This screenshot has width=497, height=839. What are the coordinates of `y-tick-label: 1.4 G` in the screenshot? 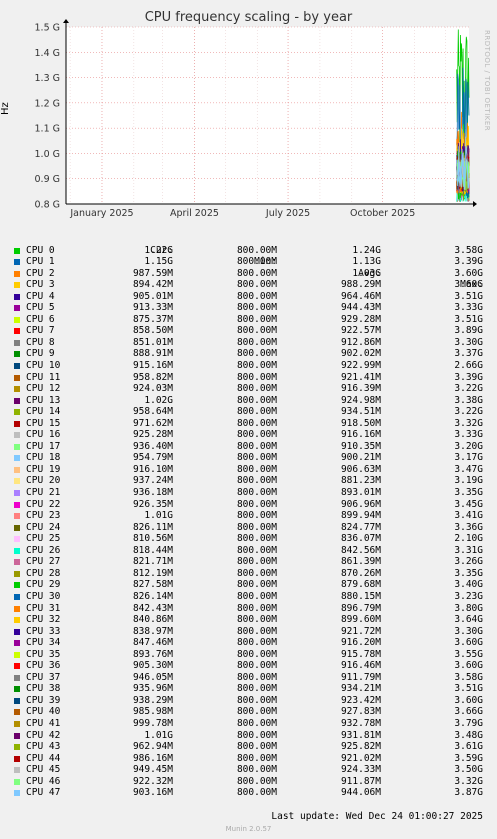 It's located at (48, 53).